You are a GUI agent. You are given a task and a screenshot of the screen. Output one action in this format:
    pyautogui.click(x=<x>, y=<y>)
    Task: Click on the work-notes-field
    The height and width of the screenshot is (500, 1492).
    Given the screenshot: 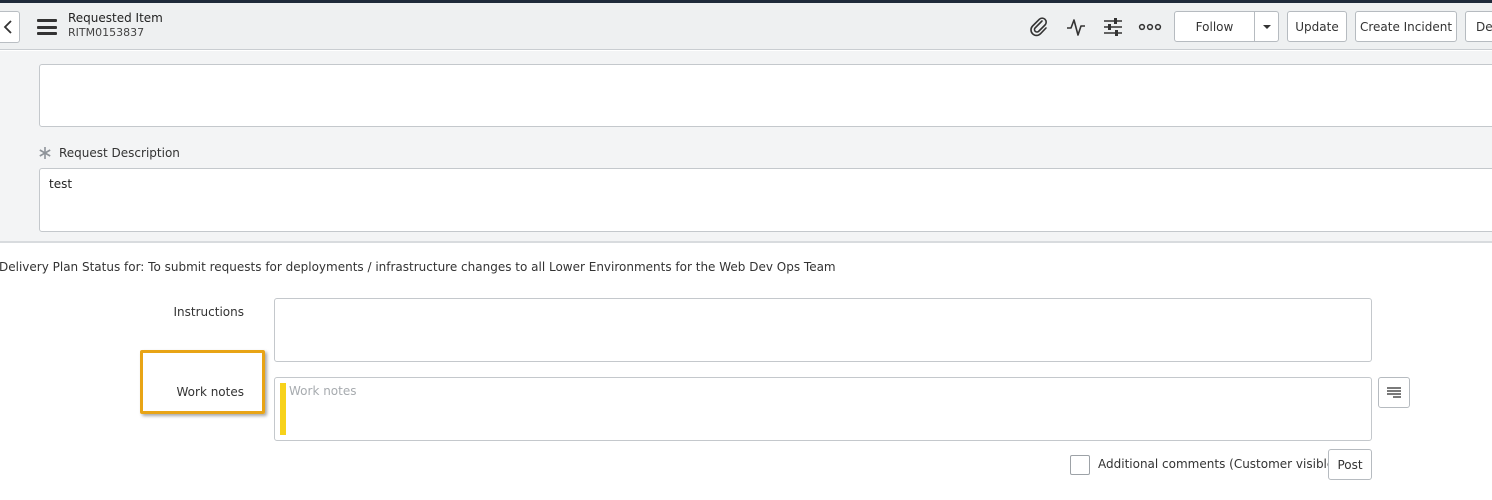 What is the action you would take?
    pyautogui.click(x=823, y=409)
    